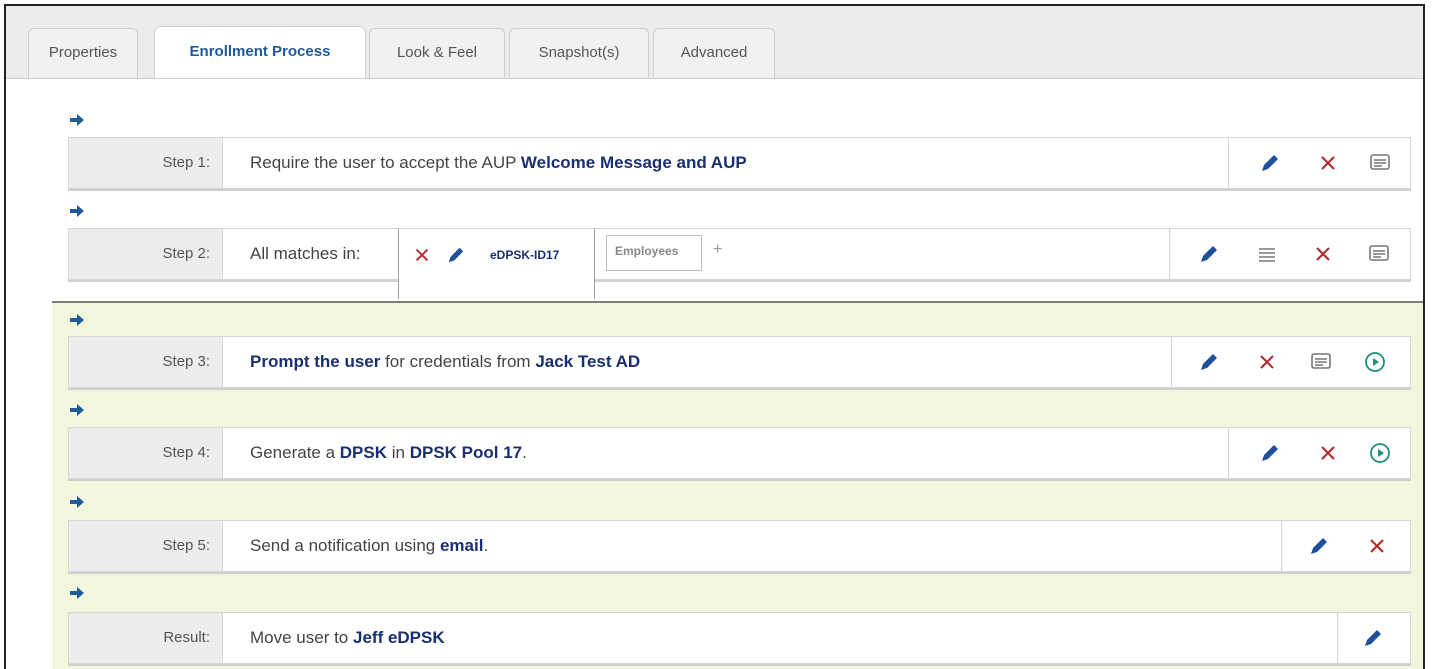 This screenshot has height=669, width=1433. Describe the element at coordinates (399, 637) in the screenshot. I see `step-link: Jeff eDPSK` at that location.